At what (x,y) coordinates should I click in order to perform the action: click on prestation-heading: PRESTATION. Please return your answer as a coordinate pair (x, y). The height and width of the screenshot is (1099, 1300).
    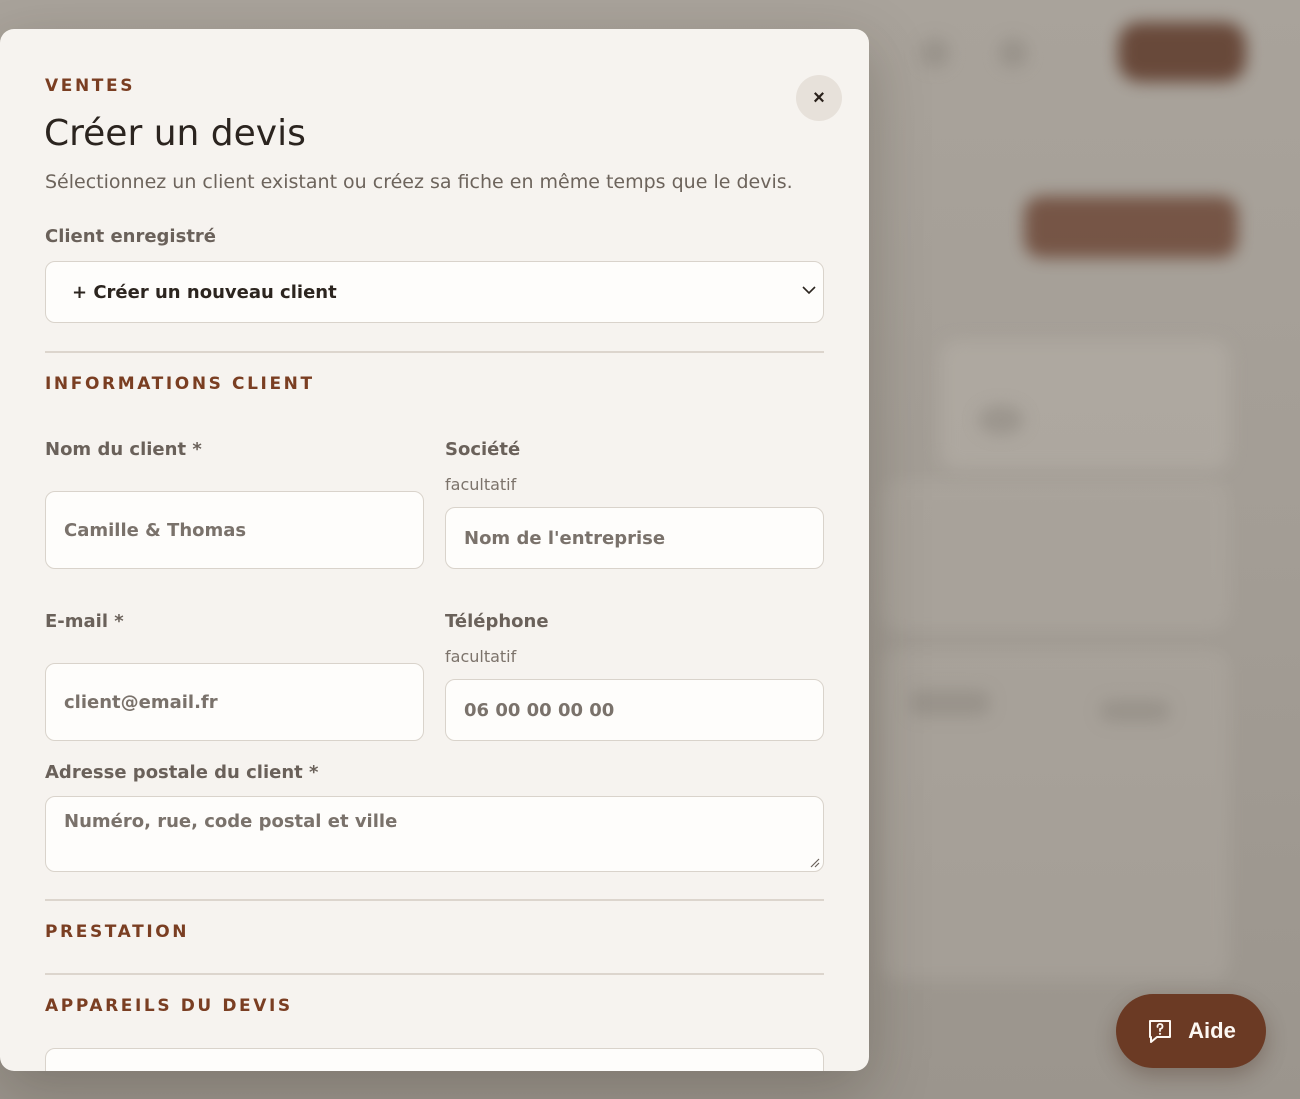
    Looking at the image, I should click on (117, 932).